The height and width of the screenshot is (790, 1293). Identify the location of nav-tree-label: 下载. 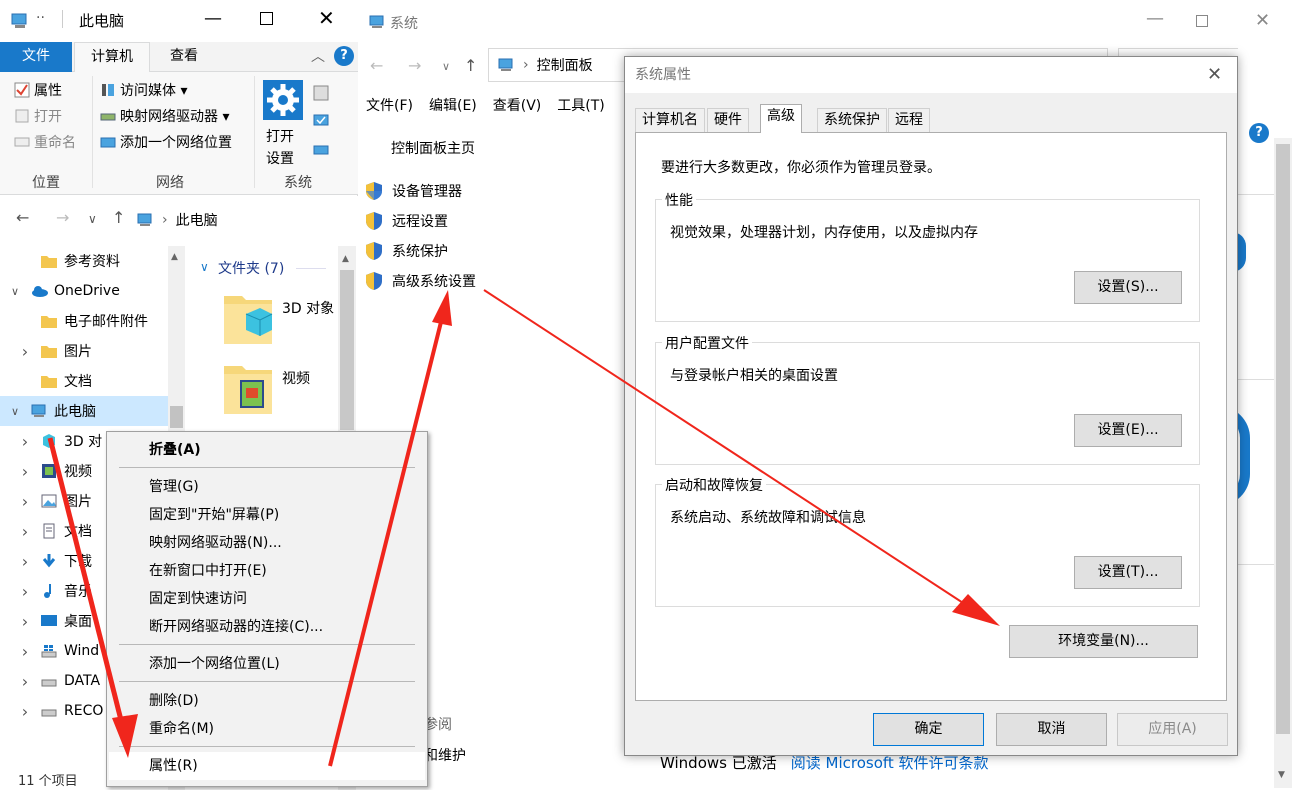
(78, 562).